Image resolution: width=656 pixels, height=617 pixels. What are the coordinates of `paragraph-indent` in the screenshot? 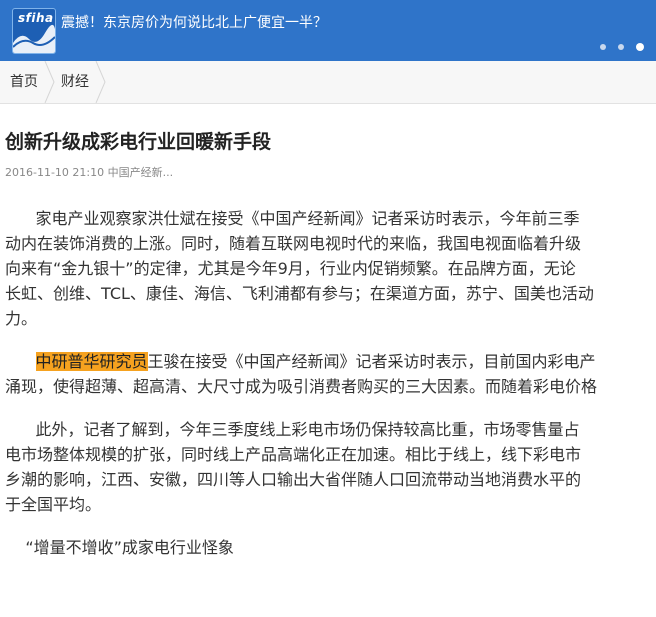 It's located at (20, 361).